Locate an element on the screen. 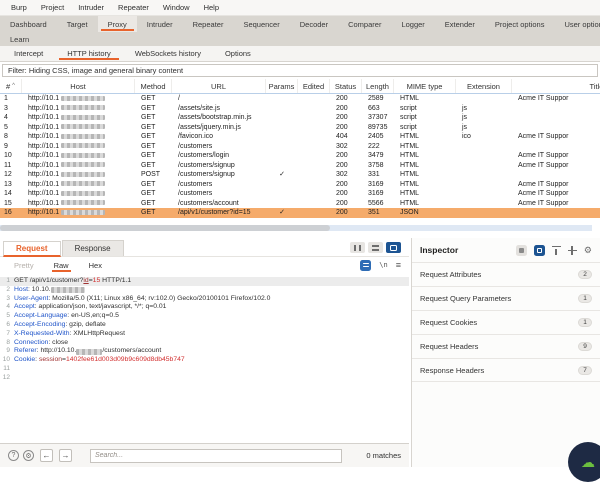 The width and height of the screenshot is (600, 482). subtab-http-history: HTTP history is located at coordinates (89, 53).